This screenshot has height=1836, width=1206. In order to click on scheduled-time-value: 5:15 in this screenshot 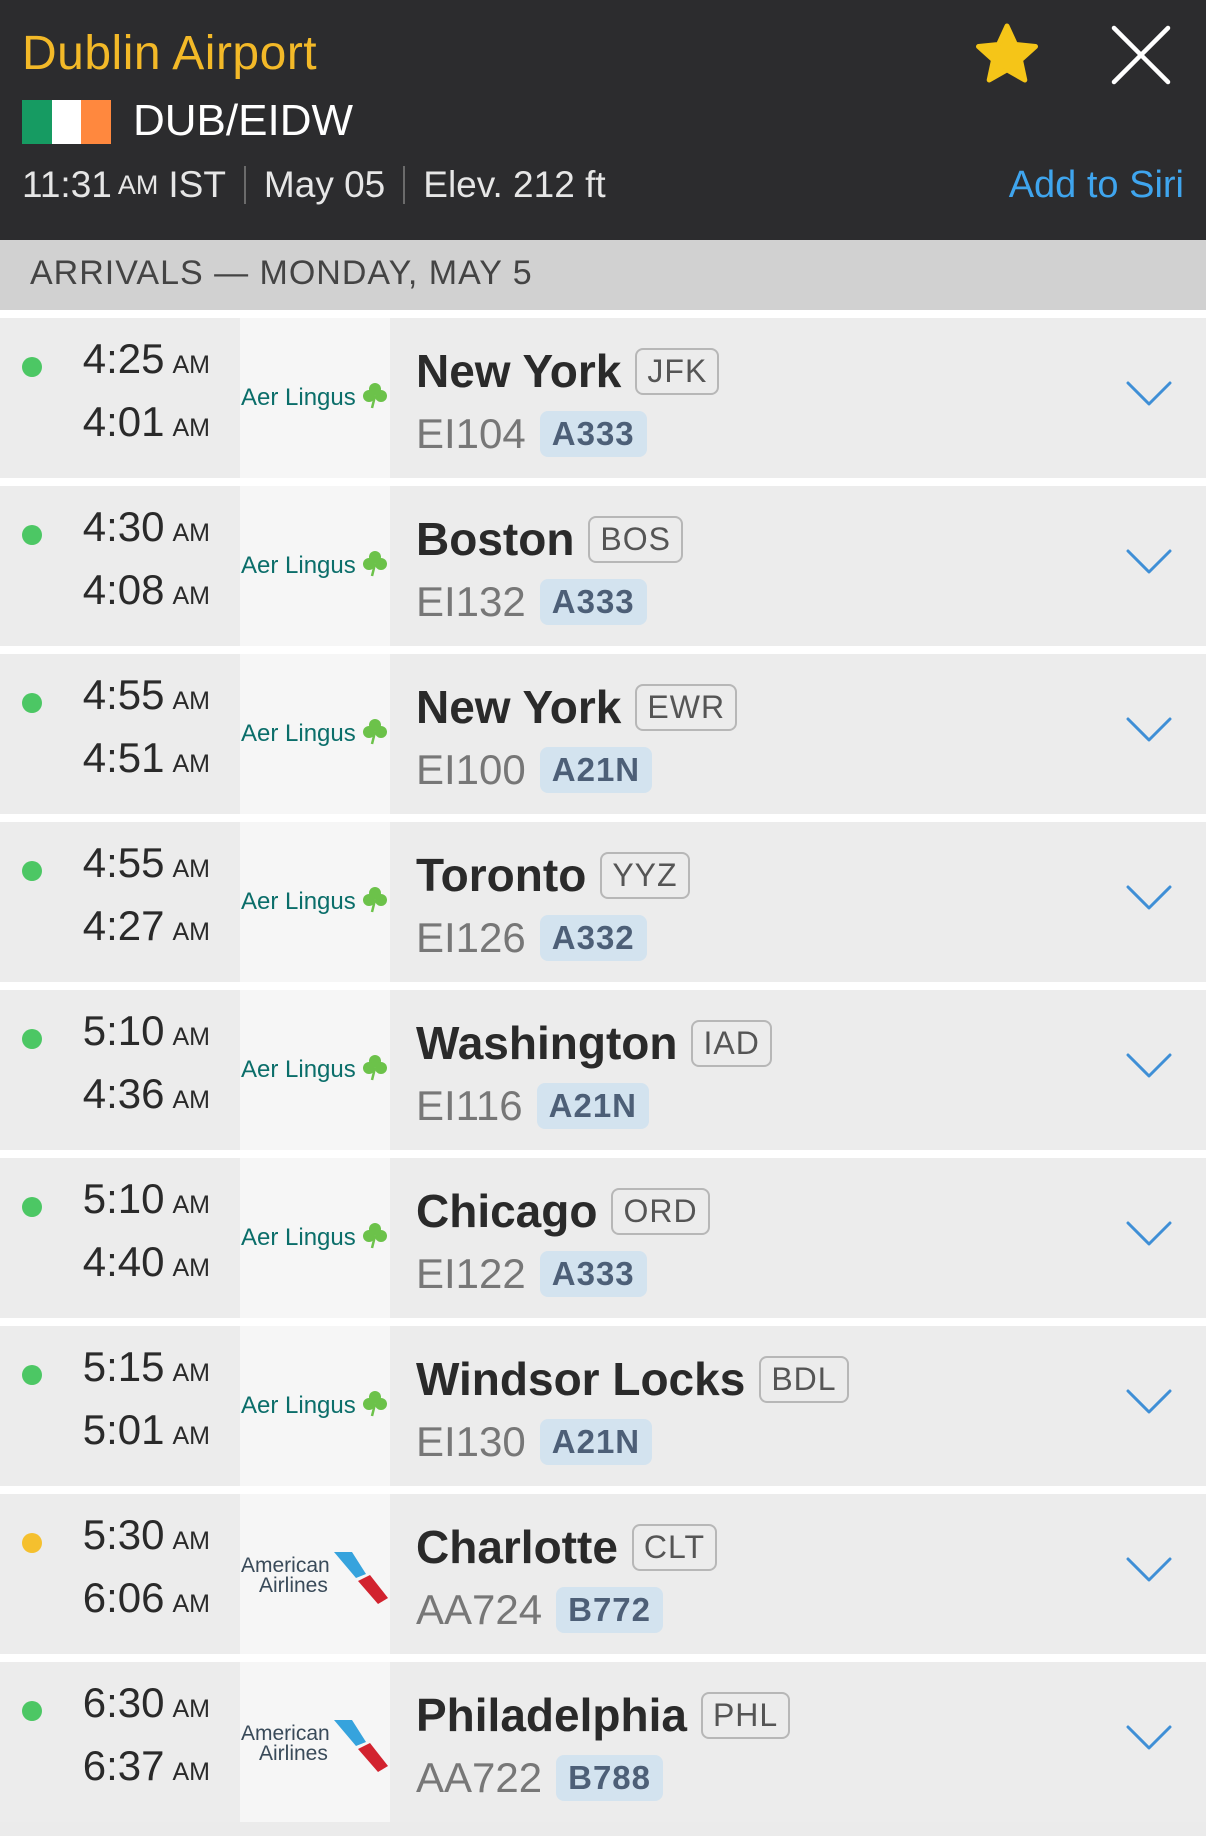, I will do `click(123, 1366)`.